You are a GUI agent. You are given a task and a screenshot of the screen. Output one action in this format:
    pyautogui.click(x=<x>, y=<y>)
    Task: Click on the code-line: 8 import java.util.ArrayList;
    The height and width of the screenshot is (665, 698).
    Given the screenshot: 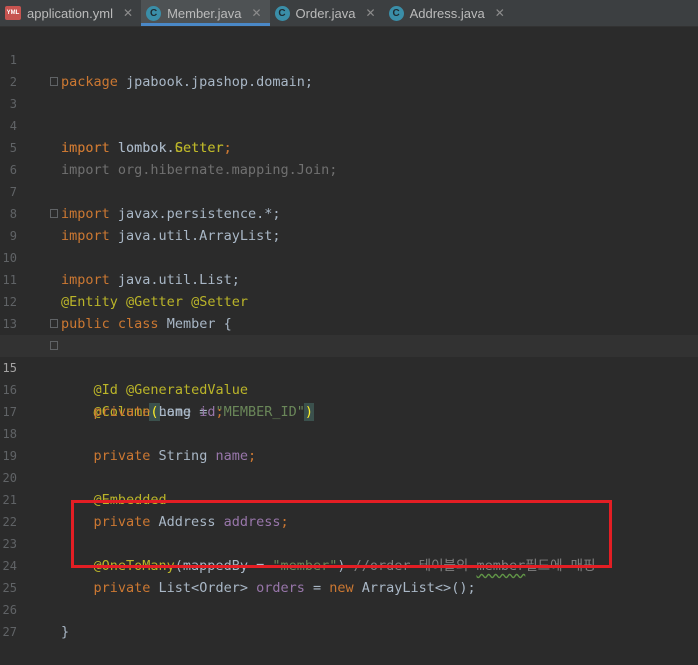 What is the action you would take?
    pyautogui.click(x=349, y=212)
    